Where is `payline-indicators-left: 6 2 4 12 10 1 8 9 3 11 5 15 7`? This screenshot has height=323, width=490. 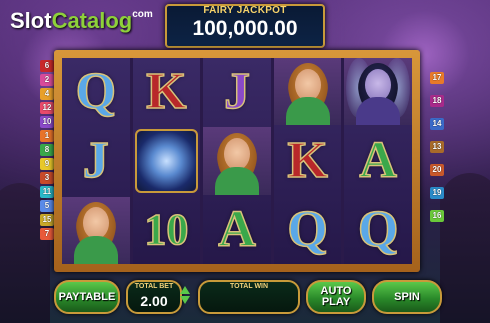
payline-indicators-left: 6 2 4 12 10 1 8 9 3 11 5 15 7 is located at coordinates (47, 150).